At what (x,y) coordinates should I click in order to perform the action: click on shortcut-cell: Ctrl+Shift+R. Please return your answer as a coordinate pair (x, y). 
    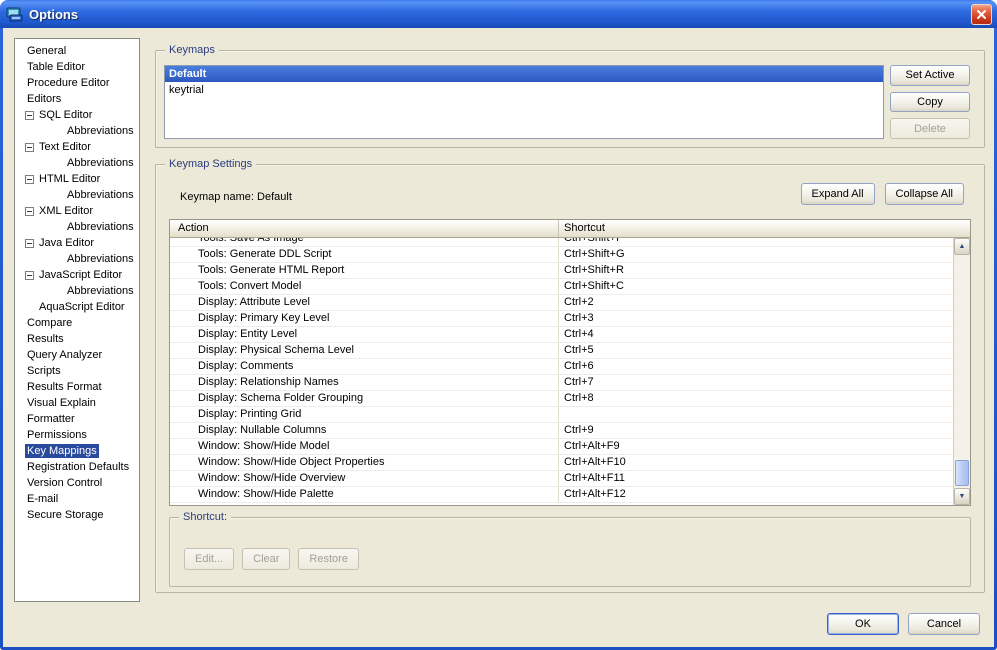
    Looking at the image, I should click on (756, 271).